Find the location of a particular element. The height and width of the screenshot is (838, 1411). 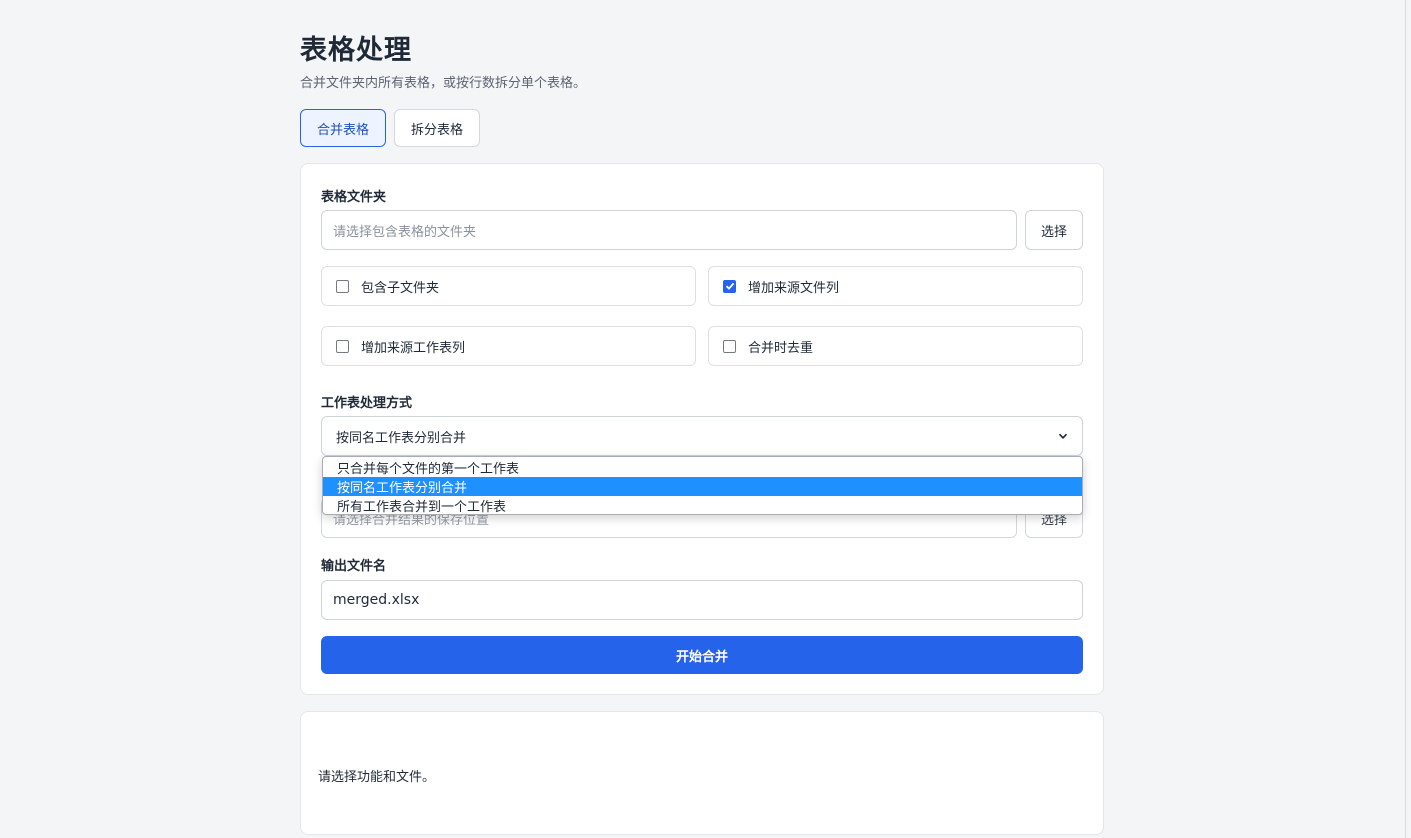

option-add-source-sheet-column: 增加来源工作表列 is located at coordinates (508, 346).